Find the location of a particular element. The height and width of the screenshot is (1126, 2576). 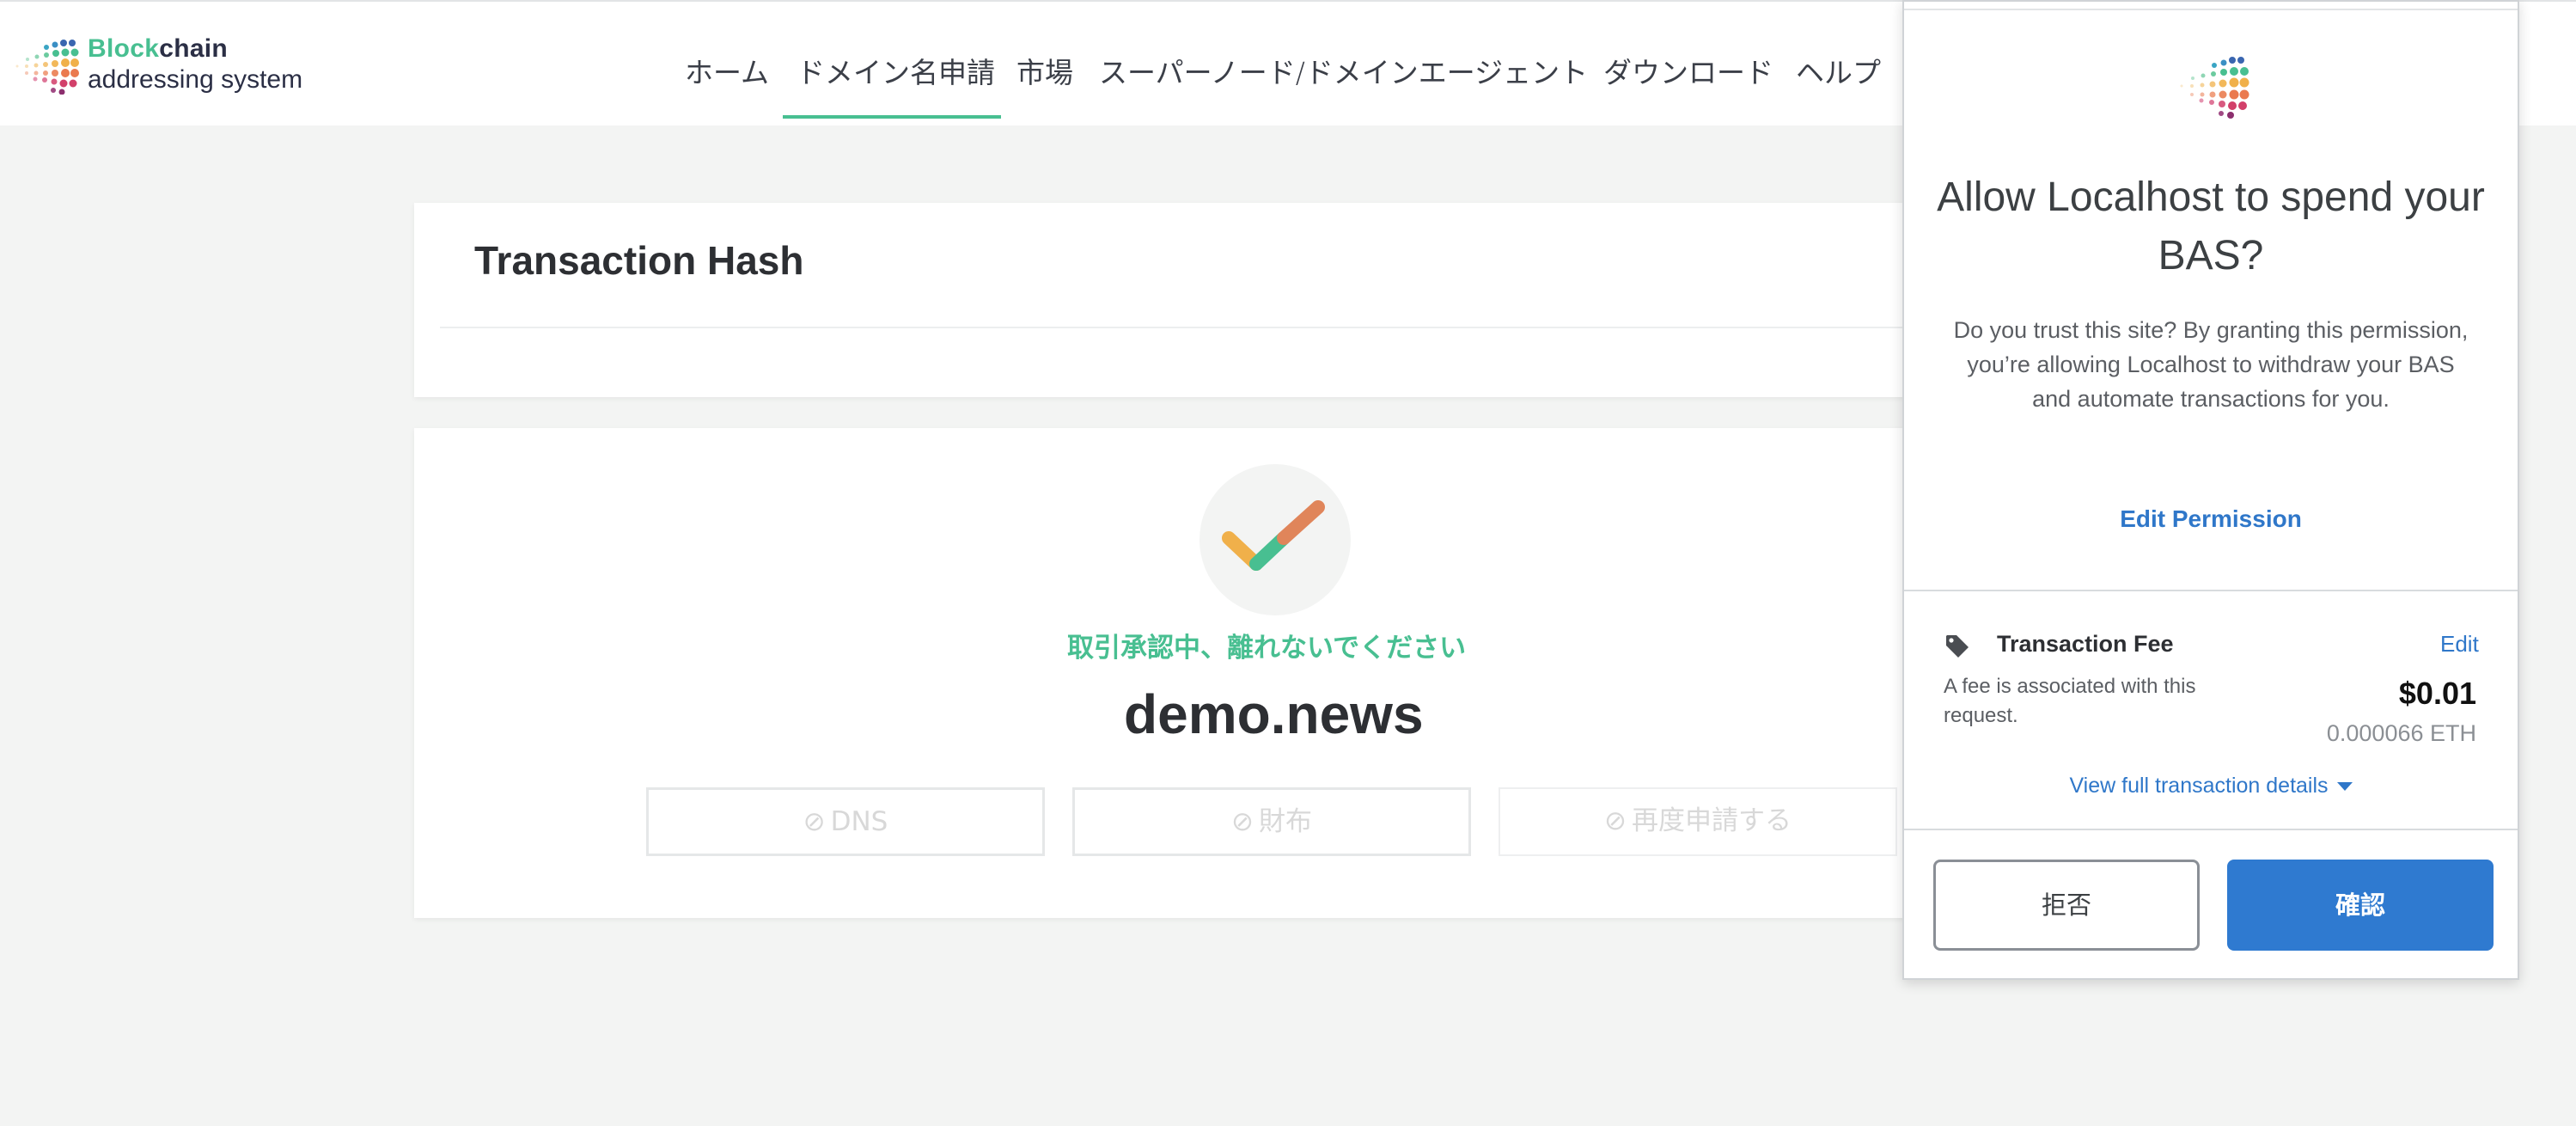

domain-name: demo.news is located at coordinates (1274, 714).